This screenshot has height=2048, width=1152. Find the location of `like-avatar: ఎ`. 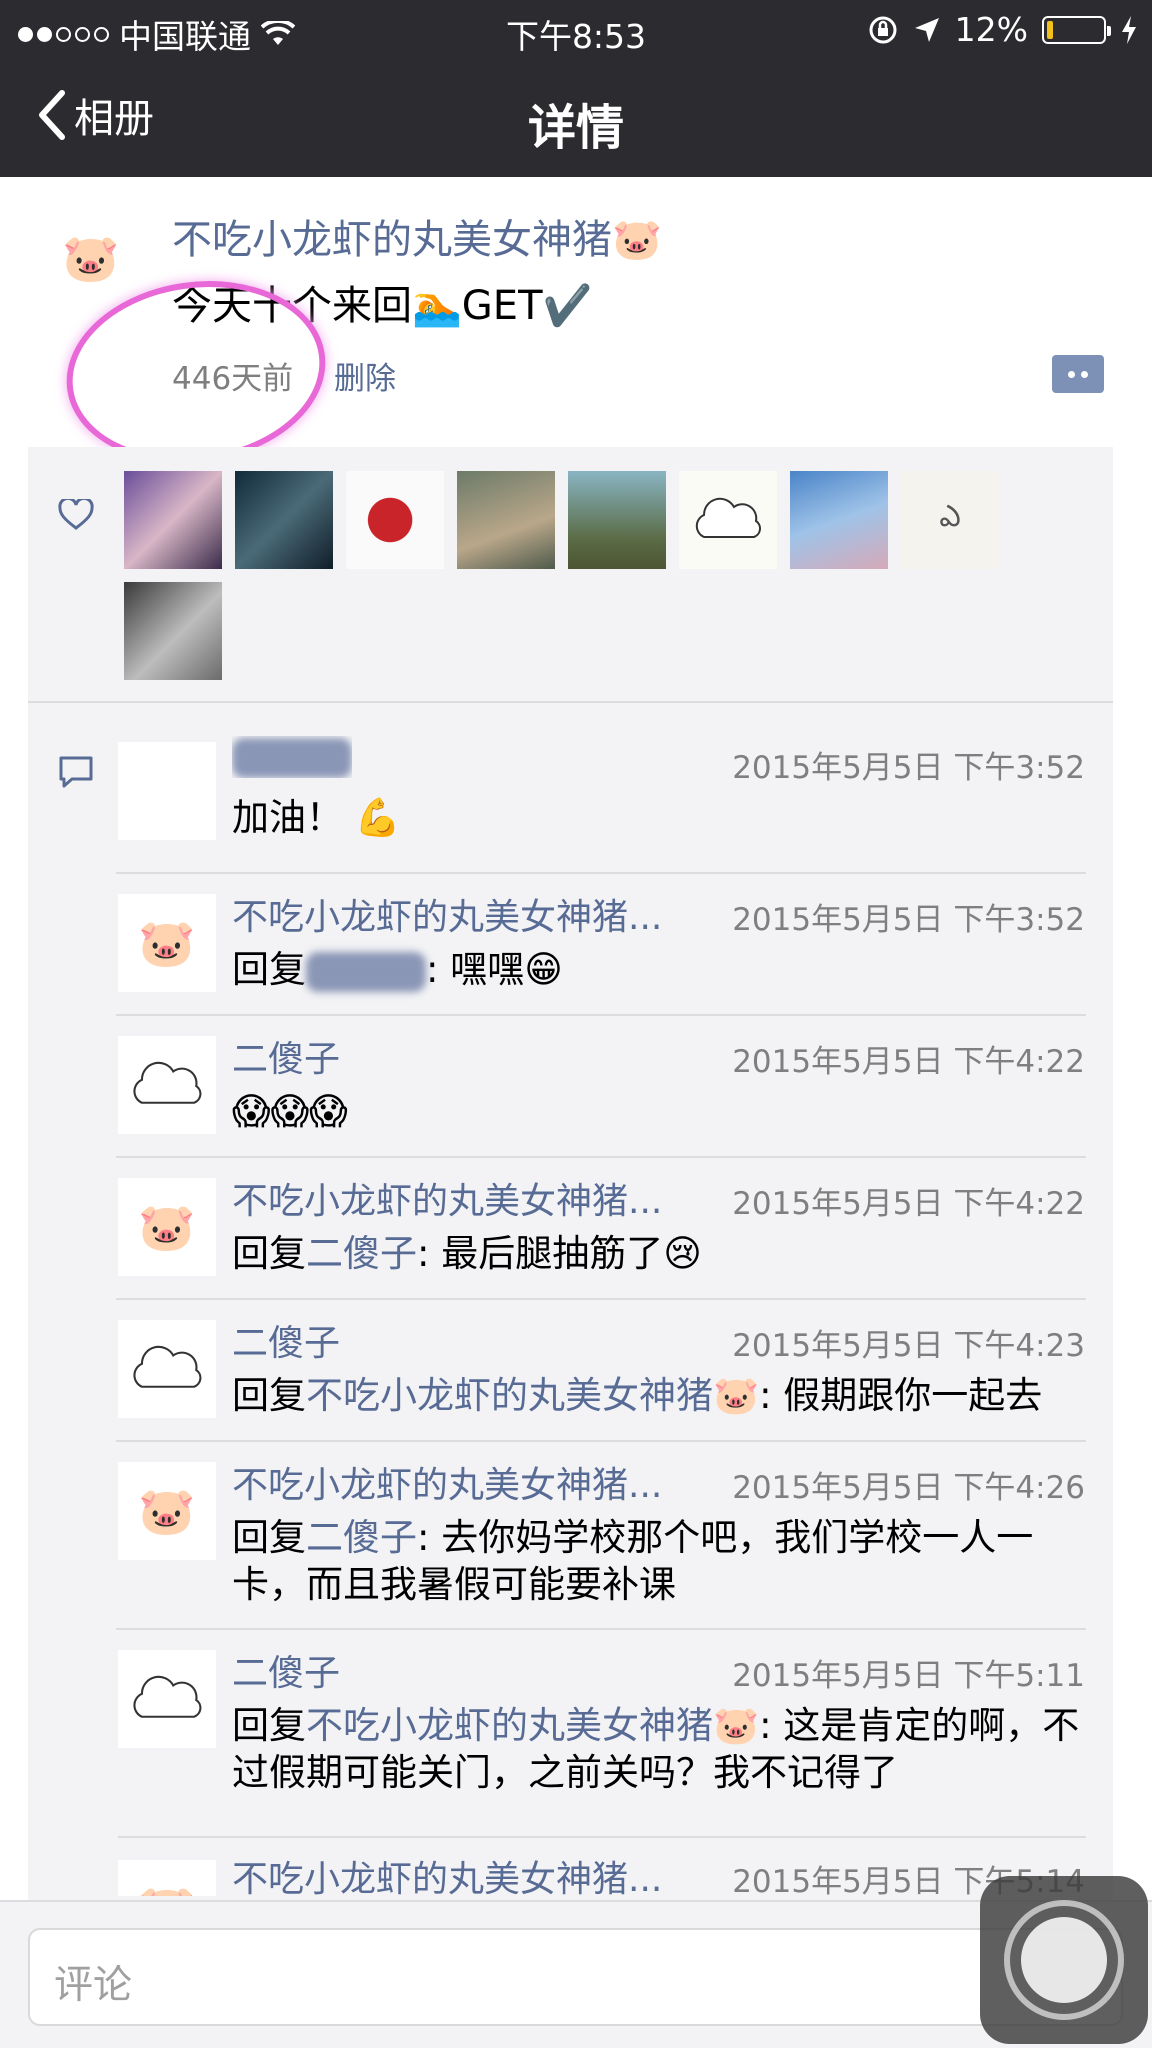

like-avatar: ఎ is located at coordinates (950, 520).